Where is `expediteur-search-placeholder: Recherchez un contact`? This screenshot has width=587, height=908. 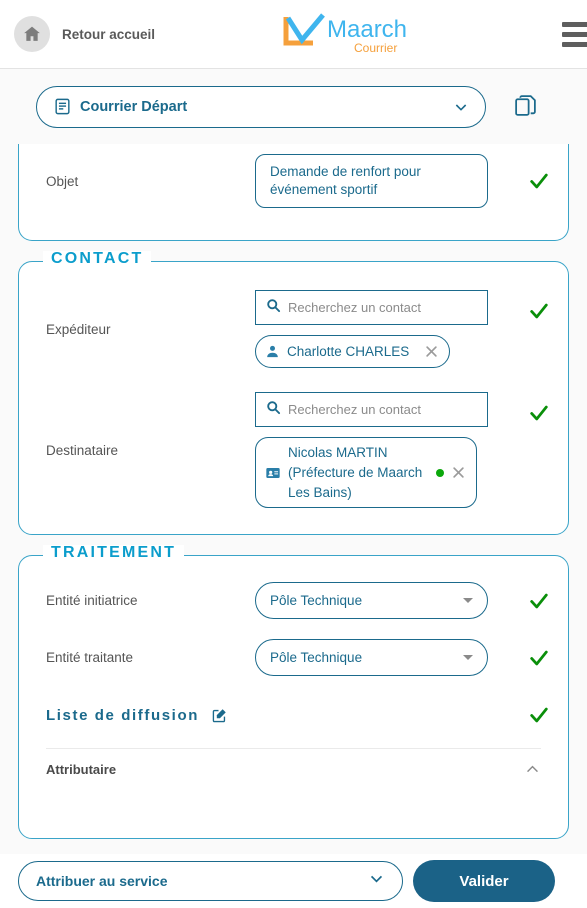 expediteur-search-placeholder: Recherchez un contact is located at coordinates (354, 308).